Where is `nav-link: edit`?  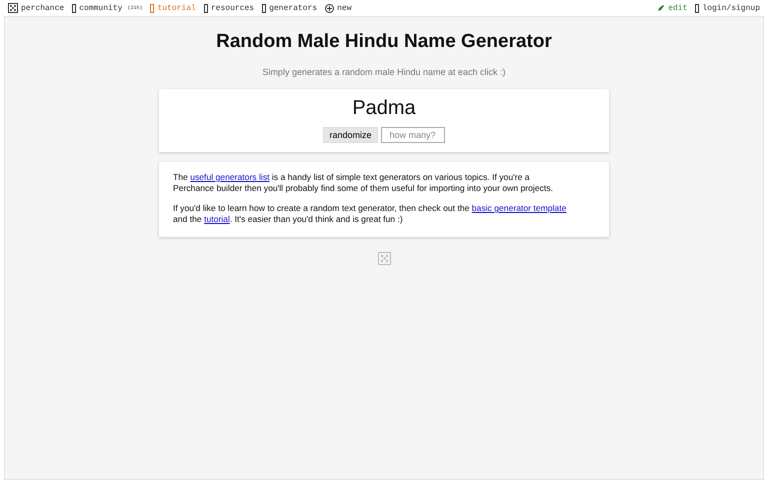
nav-link: edit is located at coordinates (672, 8).